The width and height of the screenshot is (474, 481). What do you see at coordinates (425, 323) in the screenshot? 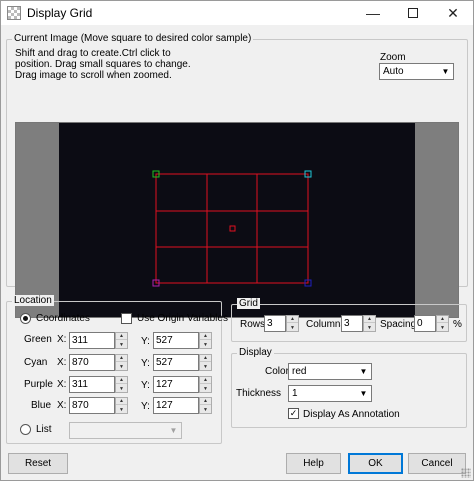
I see `spacing-input: 0` at bounding box center [425, 323].